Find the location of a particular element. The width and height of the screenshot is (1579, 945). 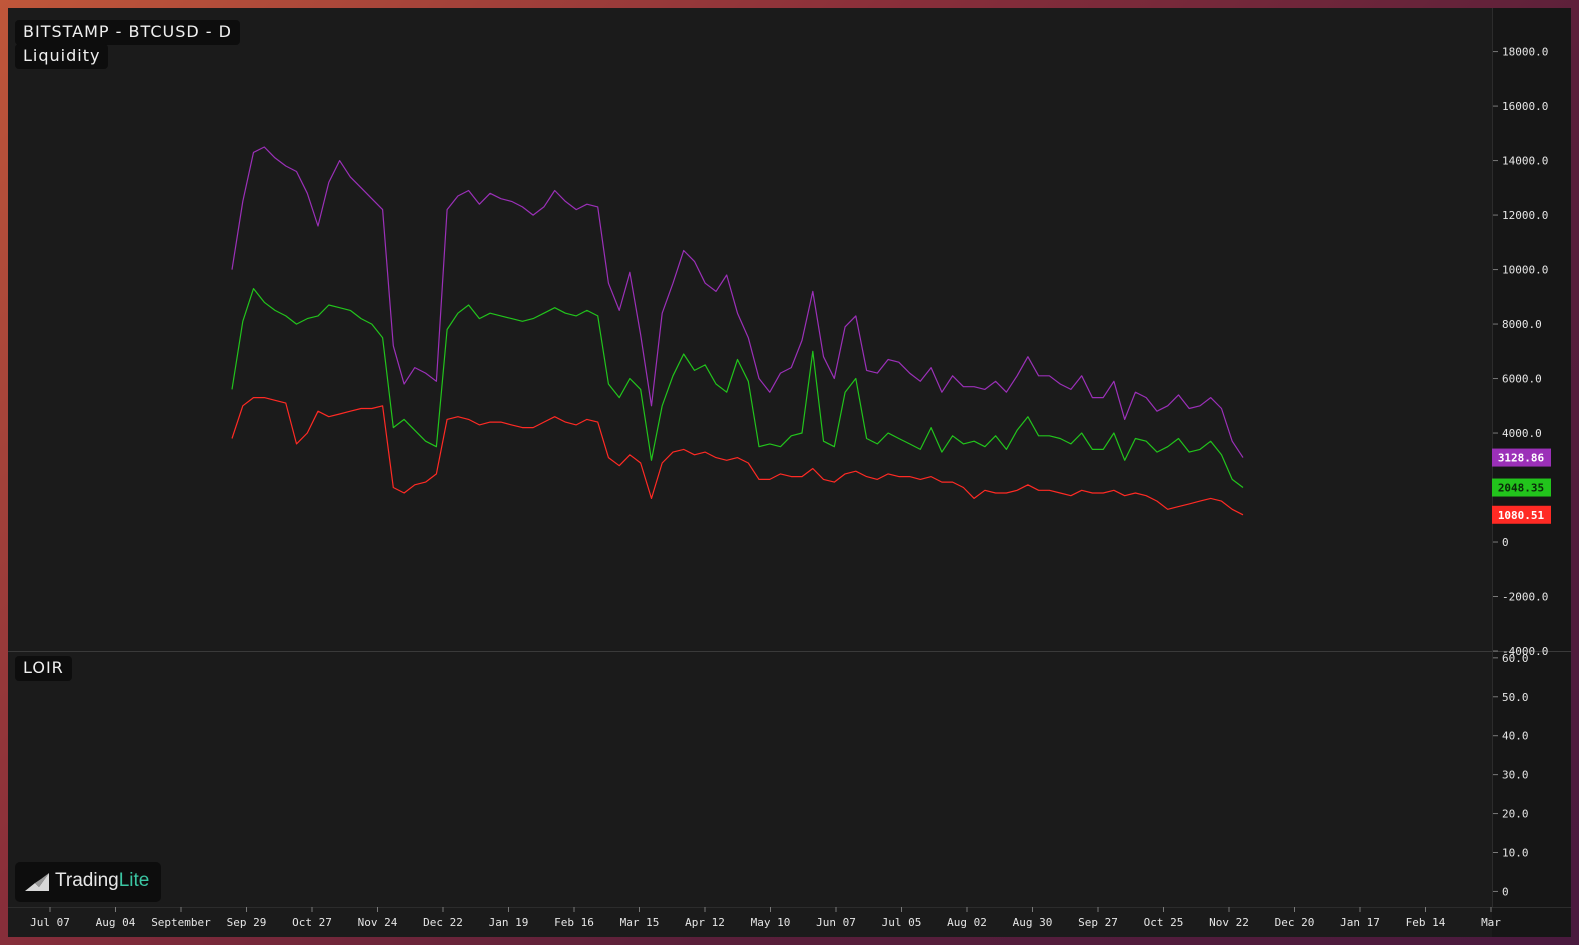

last-value-label: 3128.86 is located at coordinates (1521, 457).